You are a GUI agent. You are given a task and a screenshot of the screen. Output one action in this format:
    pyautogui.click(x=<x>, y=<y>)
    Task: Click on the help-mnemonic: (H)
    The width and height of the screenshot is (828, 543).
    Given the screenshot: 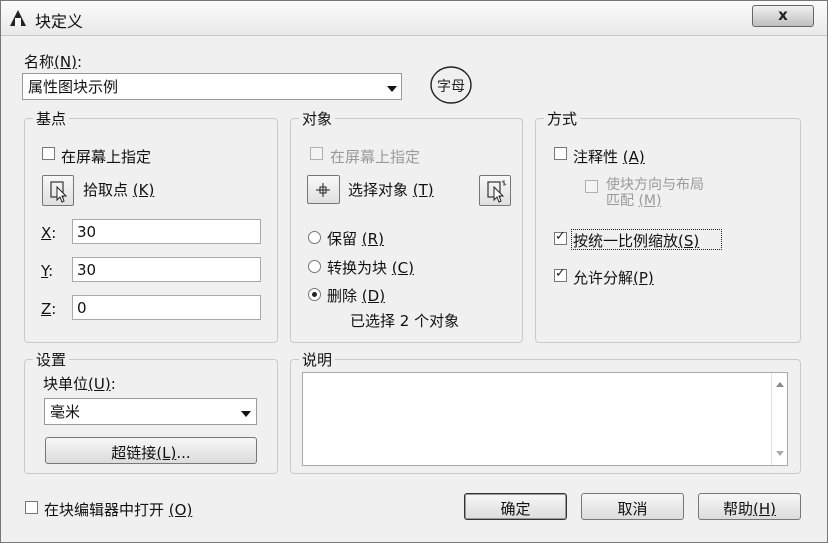 What is the action you would take?
    pyautogui.click(x=764, y=509)
    